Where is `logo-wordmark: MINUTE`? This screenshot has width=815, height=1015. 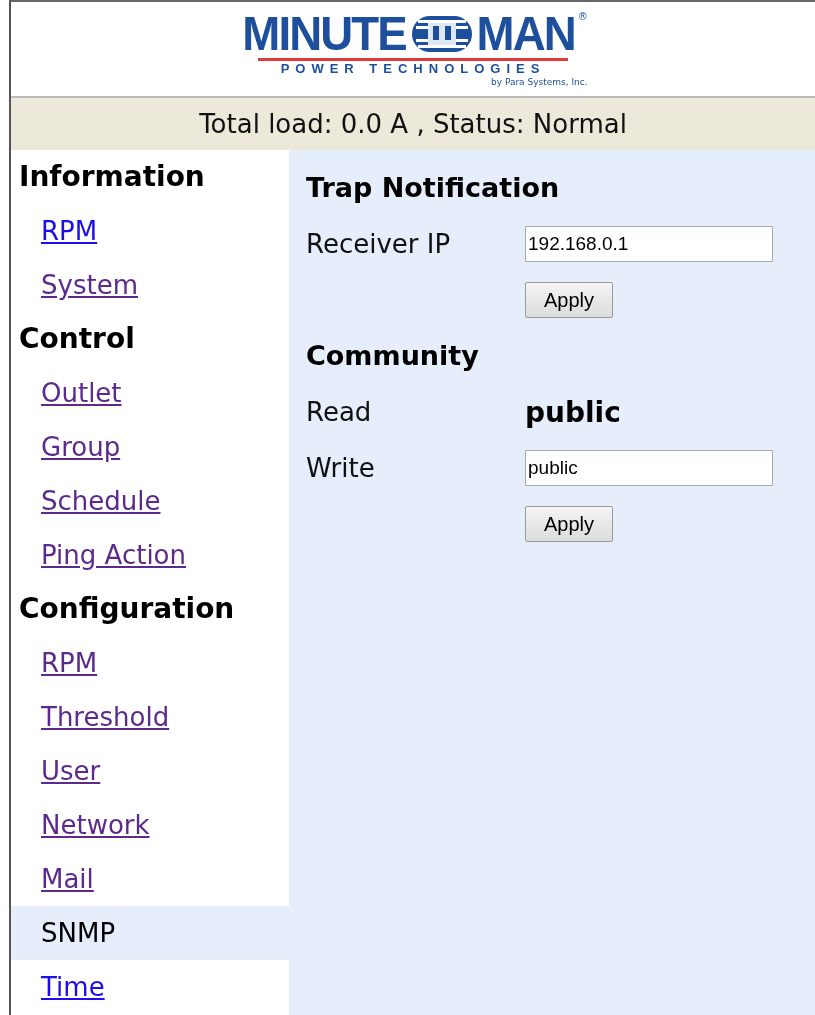 logo-wordmark: MINUTE is located at coordinates (324, 34).